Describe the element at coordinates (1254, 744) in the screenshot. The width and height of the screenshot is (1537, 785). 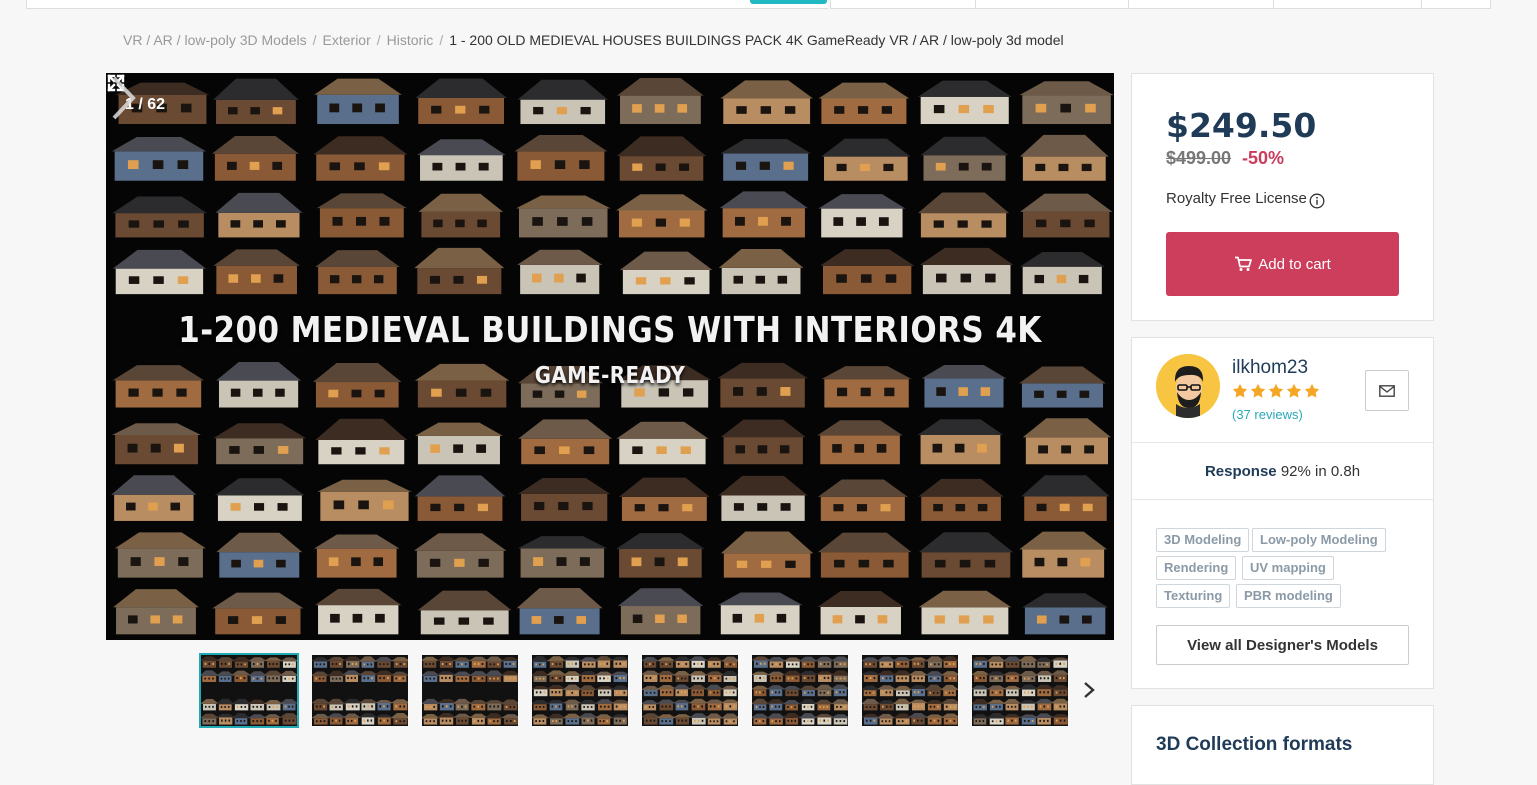
I see `formats-title: 3D Collection formats` at that location.